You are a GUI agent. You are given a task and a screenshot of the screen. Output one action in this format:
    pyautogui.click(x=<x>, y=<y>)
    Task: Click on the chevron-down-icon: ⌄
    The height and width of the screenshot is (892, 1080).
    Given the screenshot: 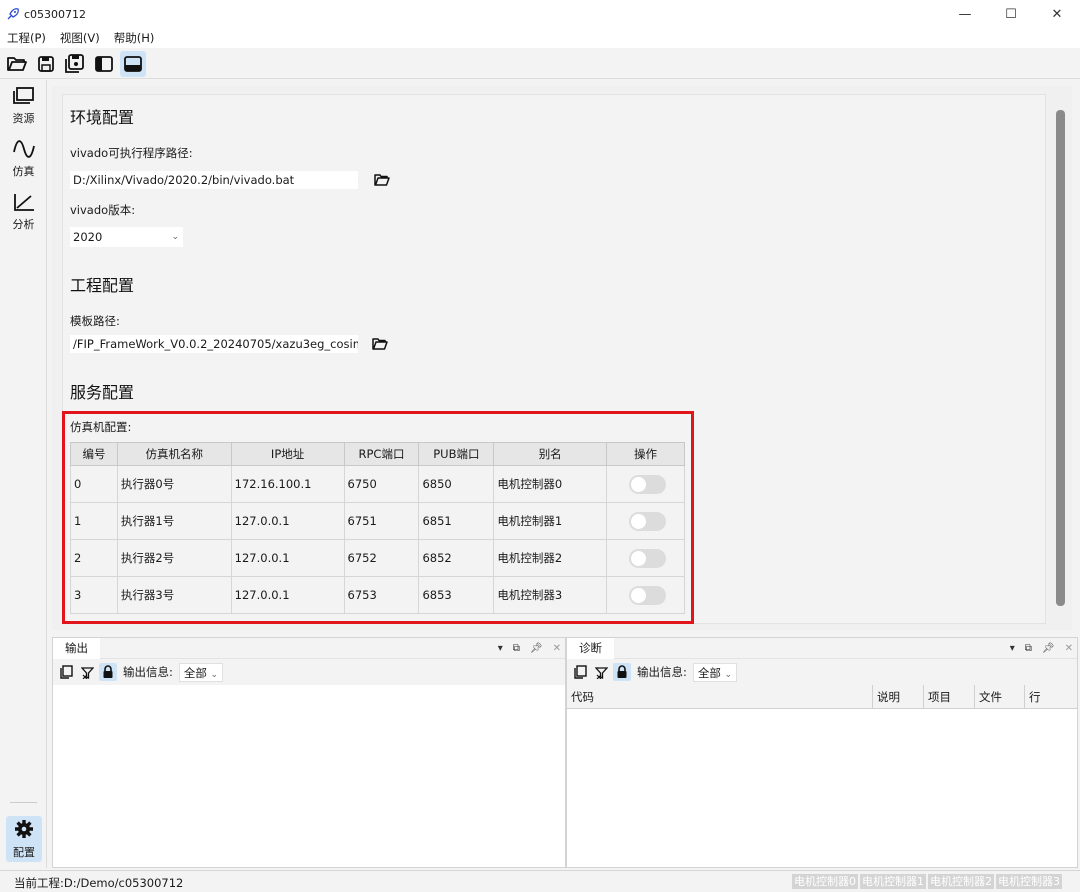 What is the action you would take?
    pyautogui.click(x=728, y=674)
    